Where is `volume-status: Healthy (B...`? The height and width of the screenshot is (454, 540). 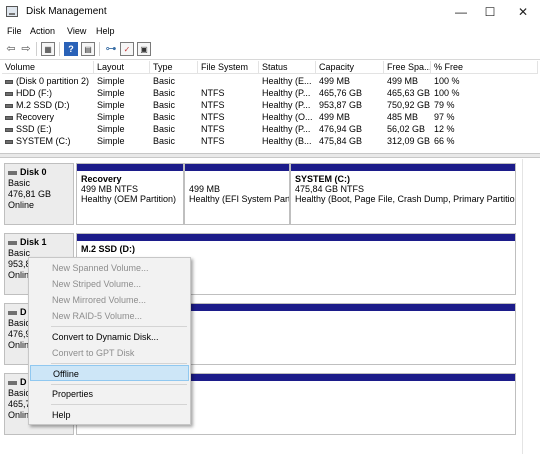
volume-status: Healthy (B... is located at coordinates (287, 141).